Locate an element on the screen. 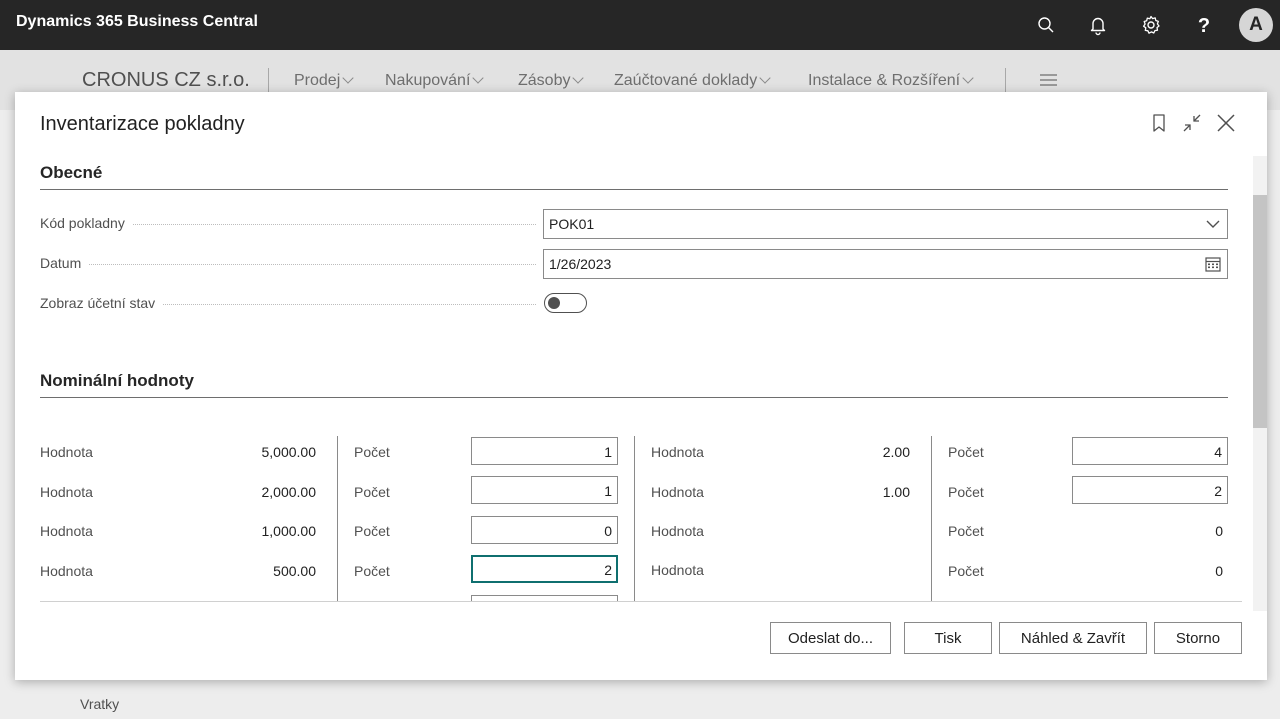  count-value: 0 is located at coordinates (608, 531).